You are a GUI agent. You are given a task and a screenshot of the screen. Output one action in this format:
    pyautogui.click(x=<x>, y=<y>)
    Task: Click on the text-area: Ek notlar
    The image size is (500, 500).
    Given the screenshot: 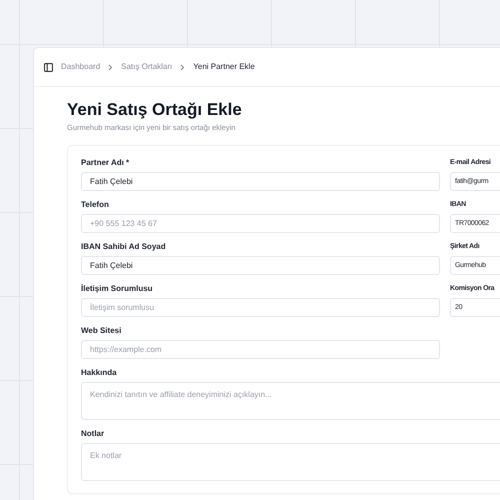 What is the action you would take?
    pyautogui.click(x=290, y=462)
    